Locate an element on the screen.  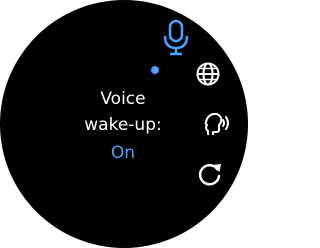
status-label-line1: Voice is located at coordinates (123, 99).